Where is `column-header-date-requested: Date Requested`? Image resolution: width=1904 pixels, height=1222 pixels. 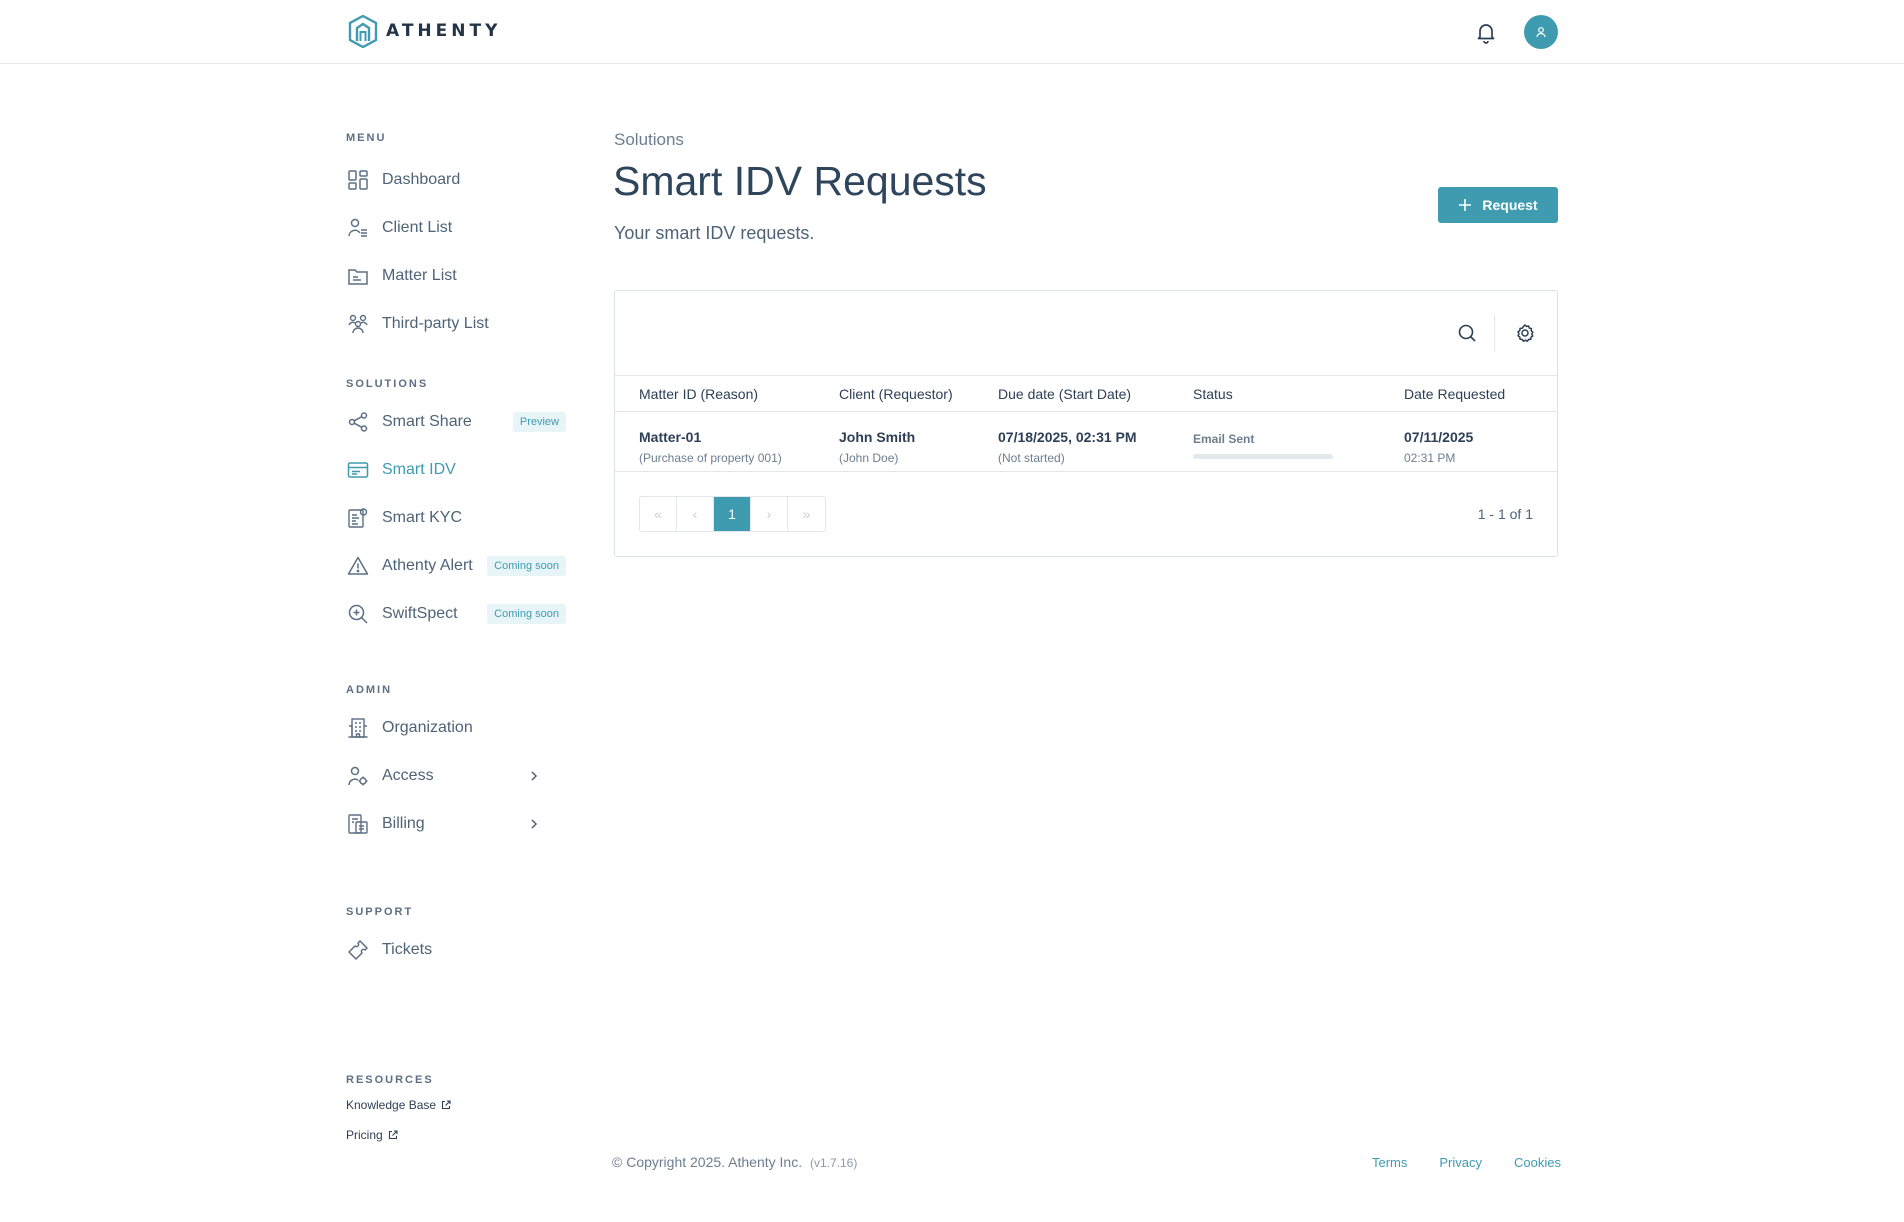 column-header-date-requested: Date Requested is located at coordinates (1454, 394).